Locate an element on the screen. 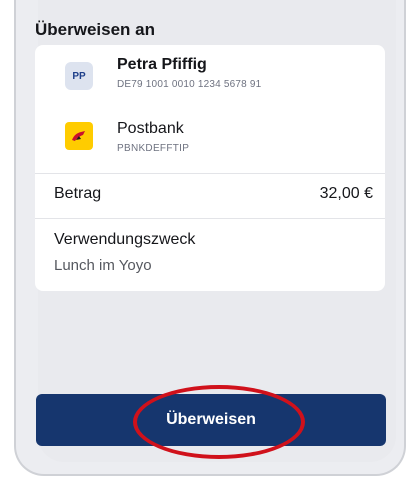 The width and height of the screenshot is (419, 488). recipient-name: Petra Pfiffig is located at coordinates (162, 64).